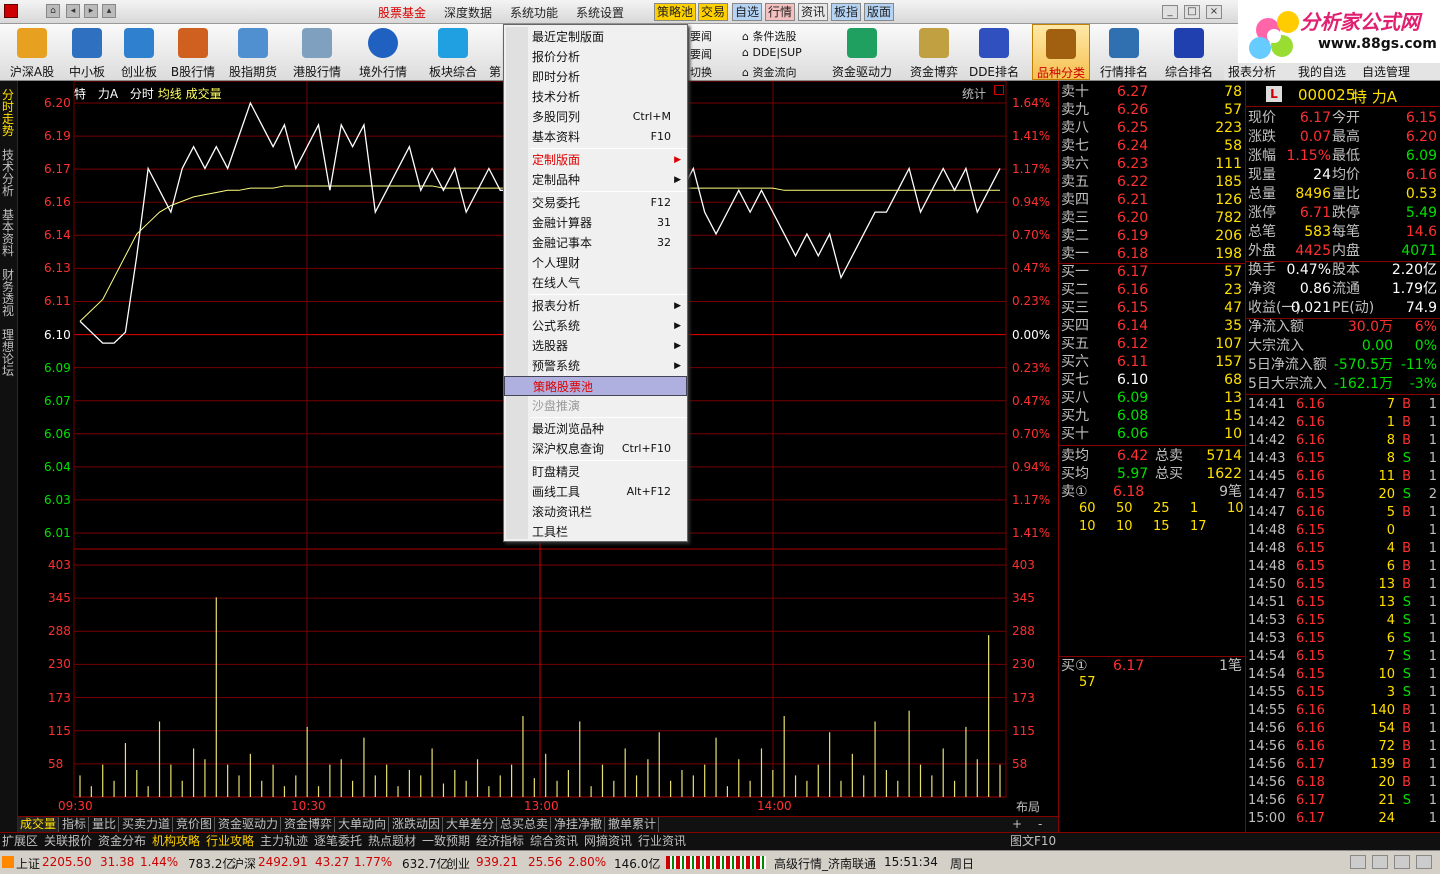  What do you see at coordinates (1152, 380) in the screenshot?
I see `buy-level-row: 买七 6.10 68` at bounding box center [1152, 380].